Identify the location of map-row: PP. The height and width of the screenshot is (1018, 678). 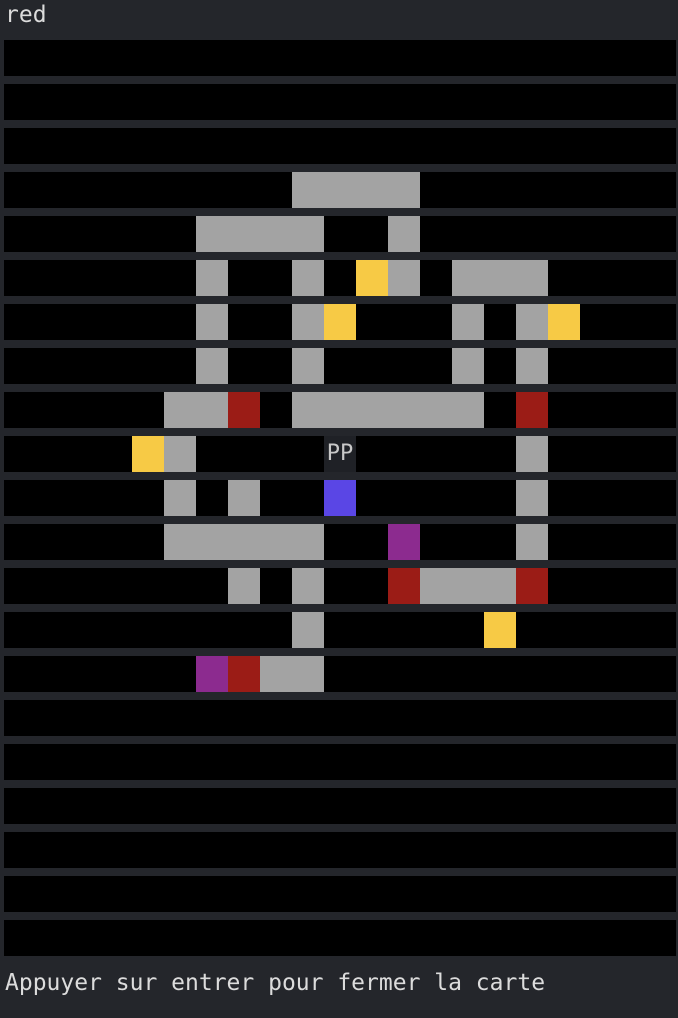
(340, 454).